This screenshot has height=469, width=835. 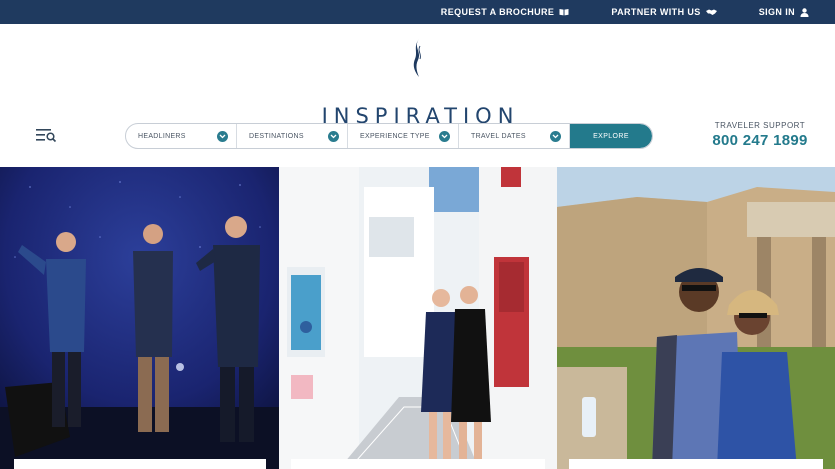 I want to click on traveler-support: TRAVELER SUPPORT 800 247 1899, so click(x=760, y=135).